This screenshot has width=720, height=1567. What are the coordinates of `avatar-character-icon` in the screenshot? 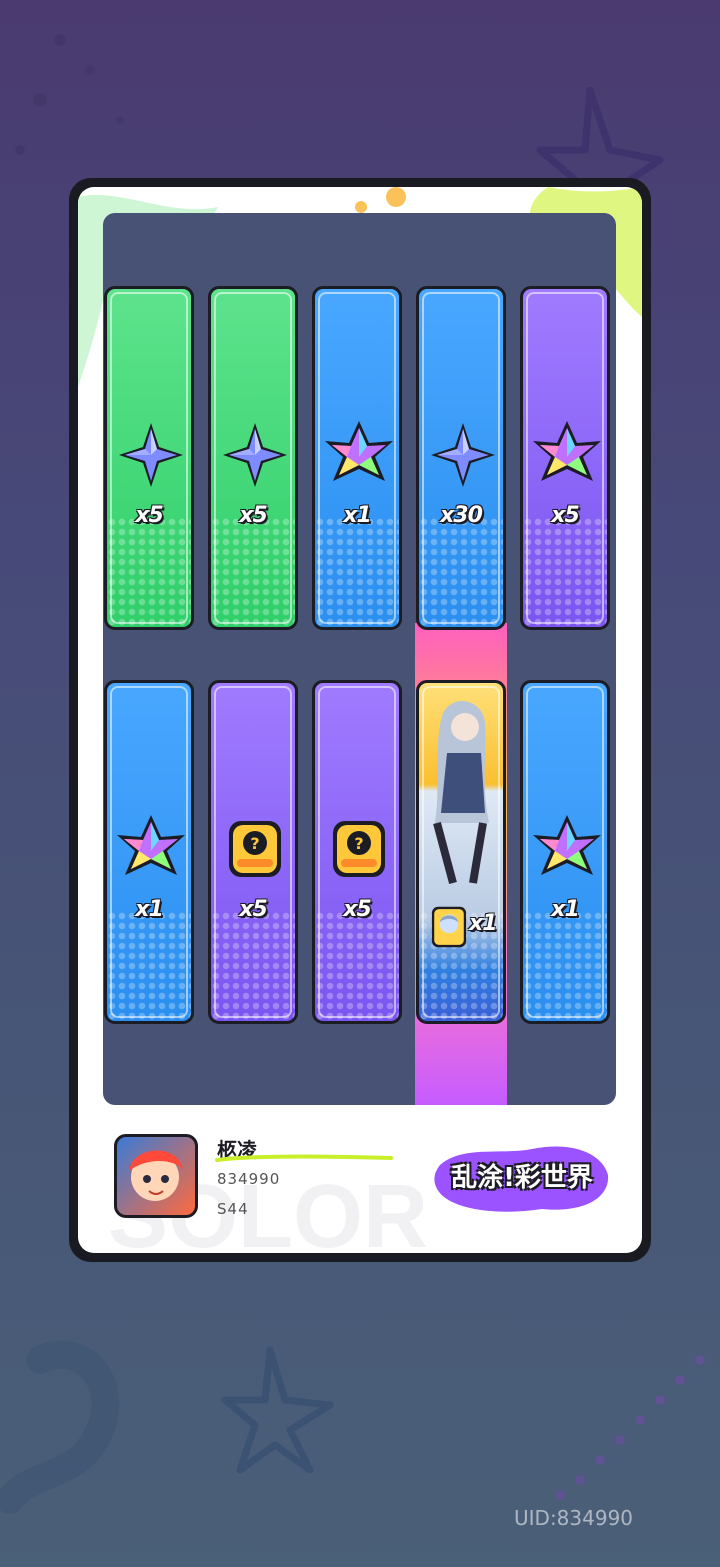 It's located at (156, 1175).